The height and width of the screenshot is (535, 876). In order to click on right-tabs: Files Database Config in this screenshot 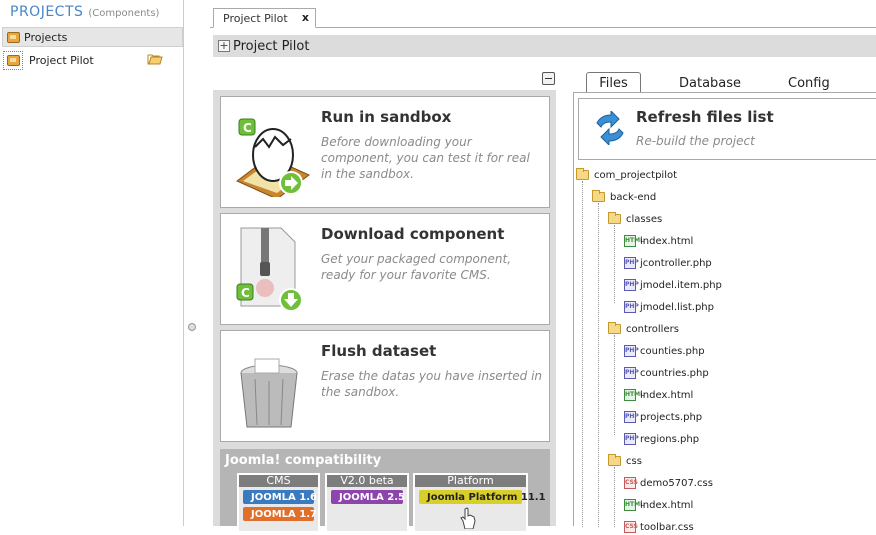, I will do `click(731, 83)`.